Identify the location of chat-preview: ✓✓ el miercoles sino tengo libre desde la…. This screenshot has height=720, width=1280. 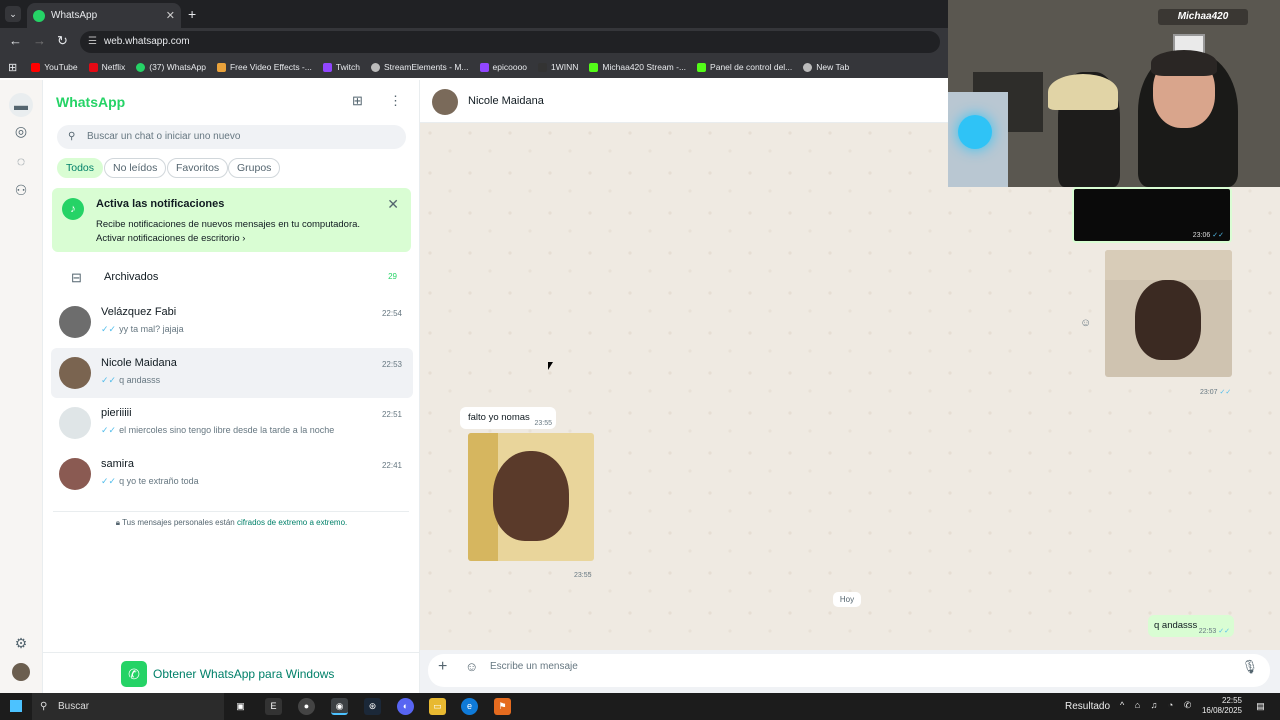
(218, 430).